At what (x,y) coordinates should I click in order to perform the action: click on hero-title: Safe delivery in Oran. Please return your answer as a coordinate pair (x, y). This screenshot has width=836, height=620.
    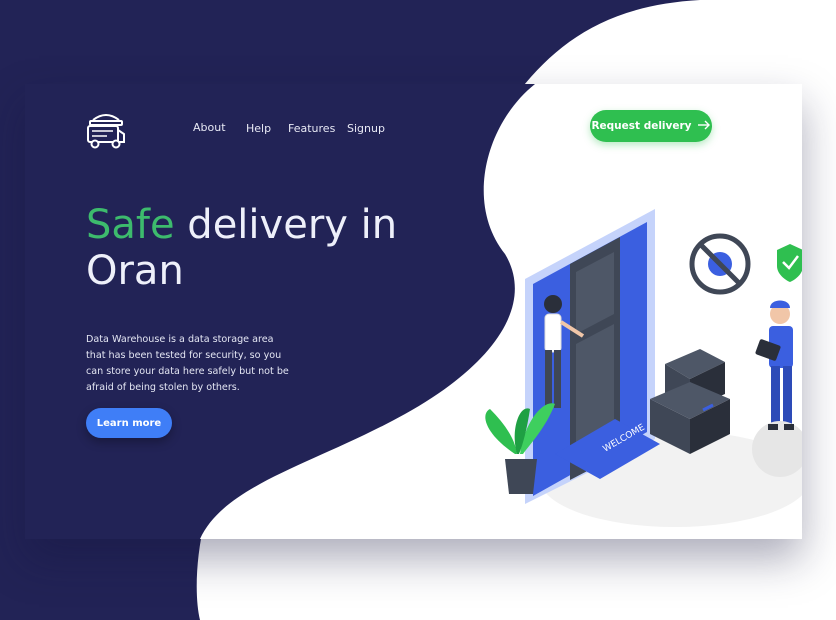
    Looking at the image, I should click on (241, 248).